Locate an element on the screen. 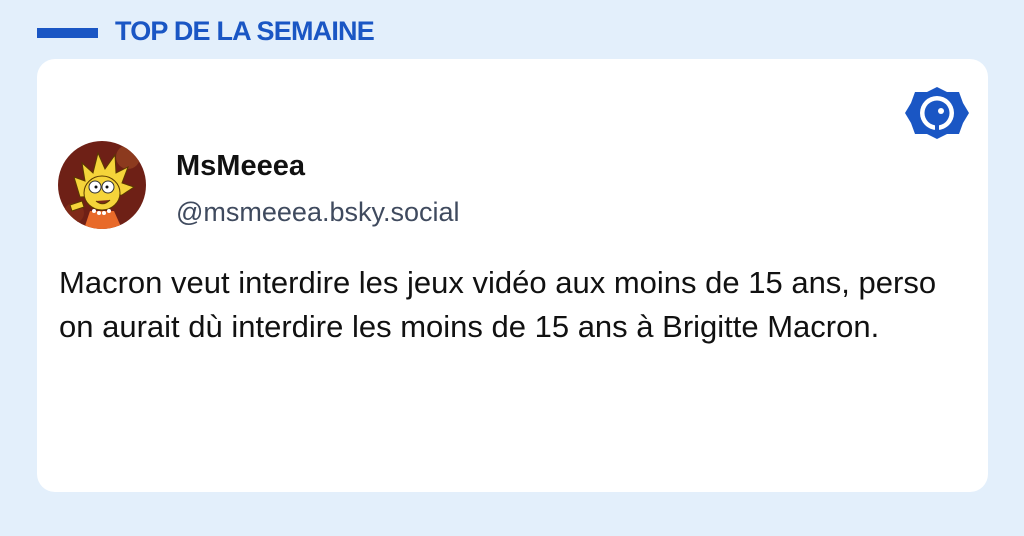 The height and width of the screenshot is (536, 1024). author-name: MsMeeea is located at coordinates (240, 166).